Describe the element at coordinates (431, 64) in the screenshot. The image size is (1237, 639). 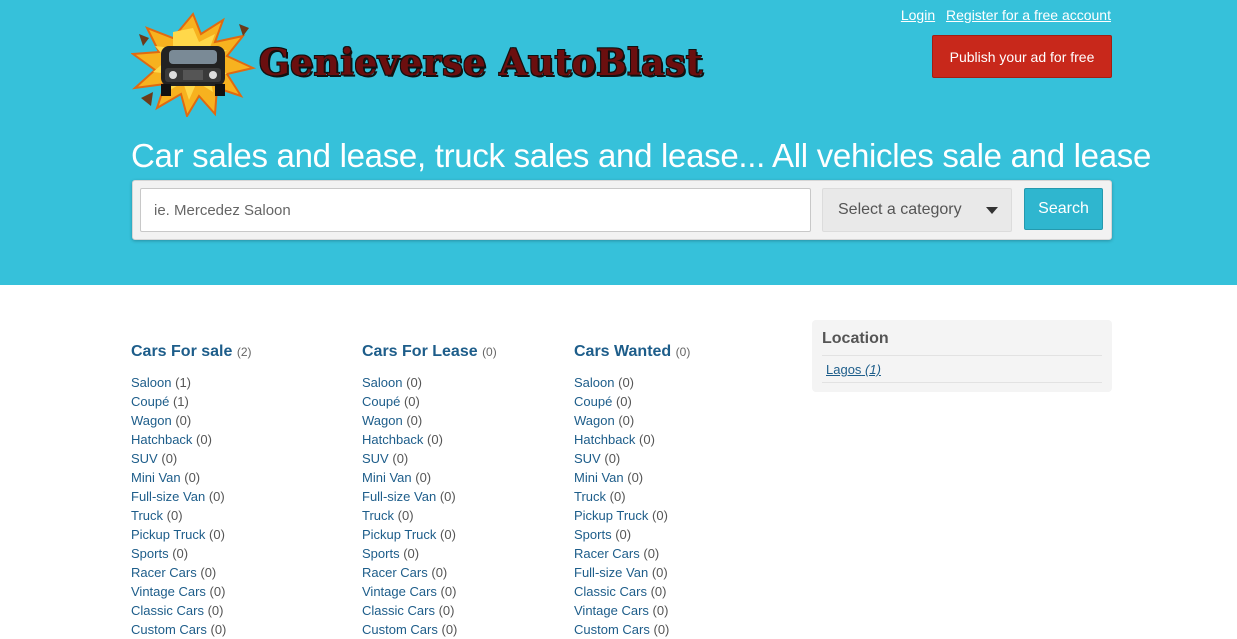
I see `site-logo: Genieverse AutoBlast` at that location.